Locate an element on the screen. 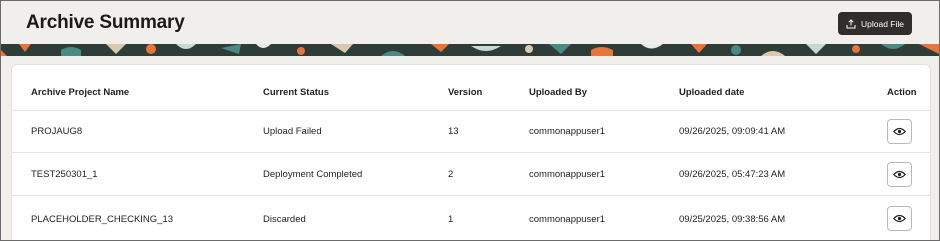  column-header-uploaded-by: Uploaded By is located at coordinates (558, 92).